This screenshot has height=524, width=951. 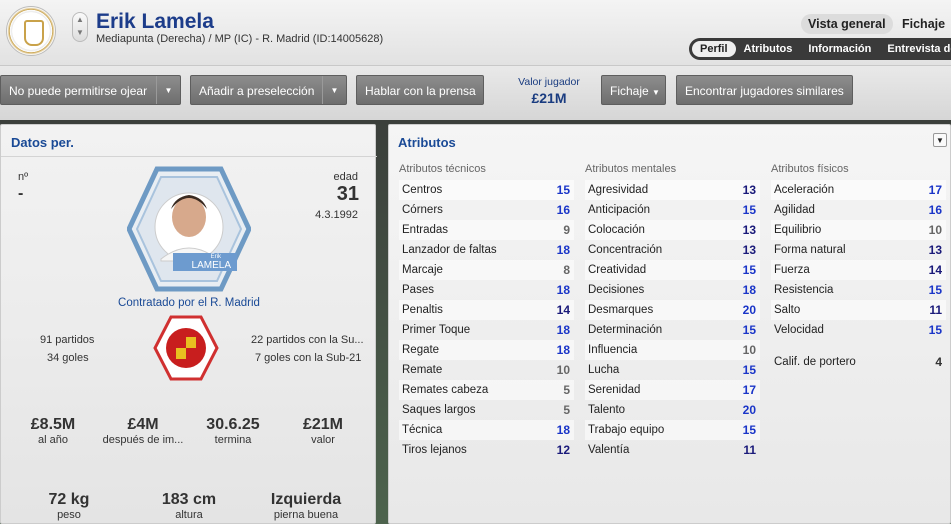 I want to click on attribute-row: Forma natural 13, so click(x=858, y=250).